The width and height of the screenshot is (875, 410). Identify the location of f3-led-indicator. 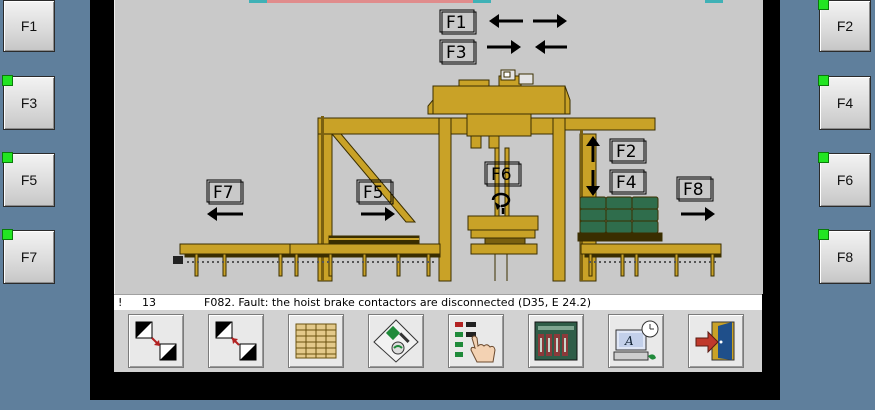
(7, 80).